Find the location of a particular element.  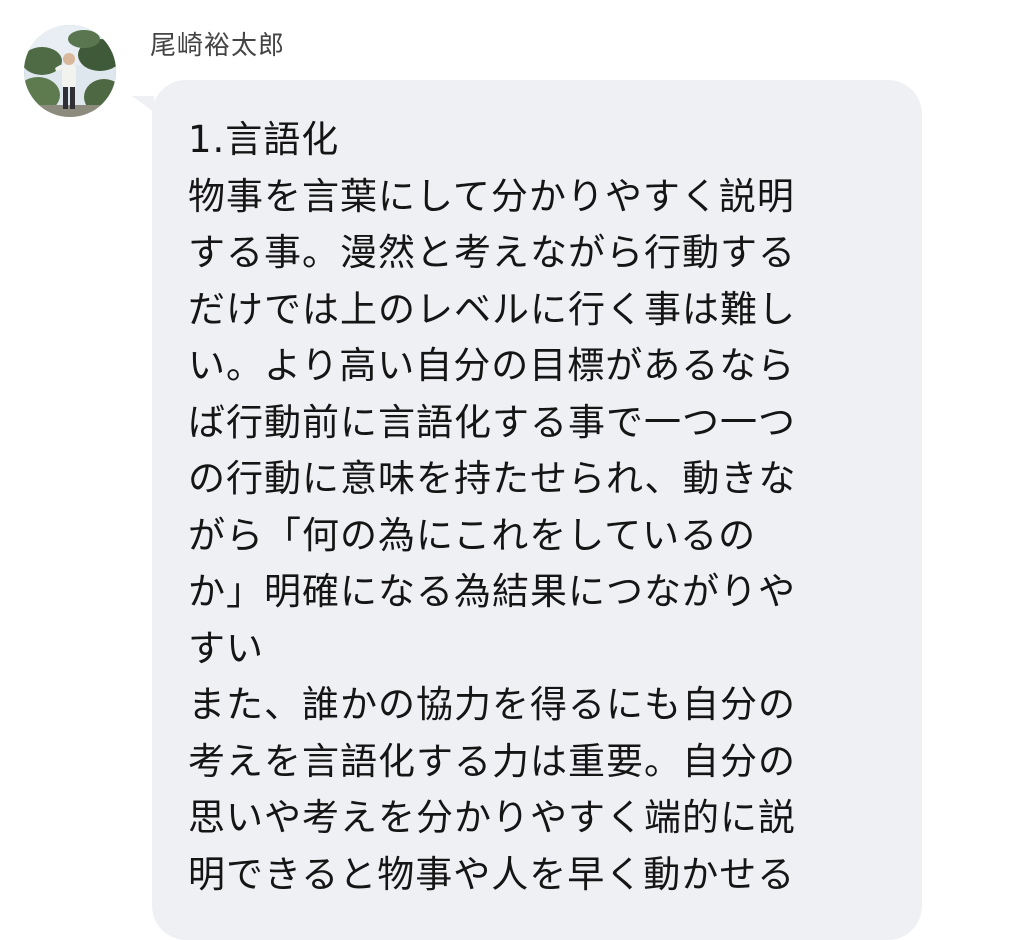

message-line: 考えを言語化する力は重要。自分の is located at coordinates (492, 761).